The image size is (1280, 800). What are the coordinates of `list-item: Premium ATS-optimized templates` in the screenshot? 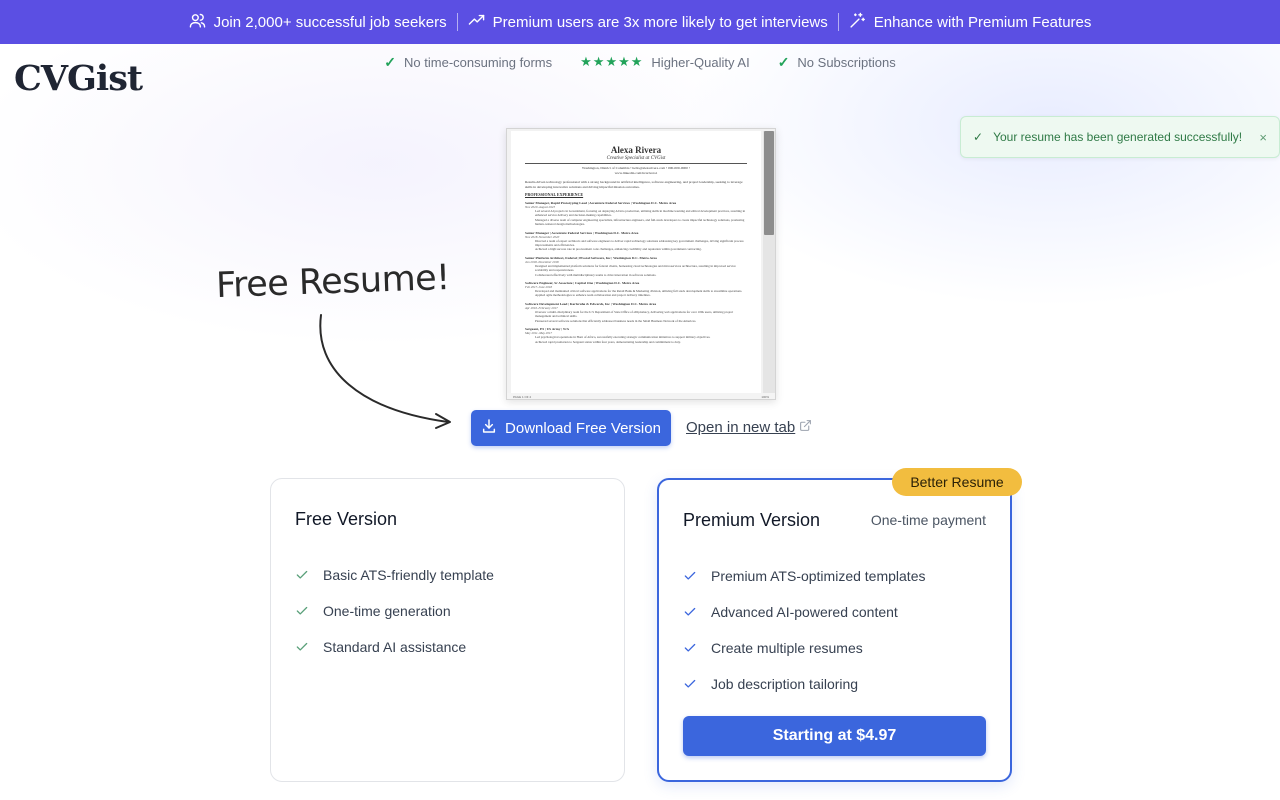 It's located at (804, 576).